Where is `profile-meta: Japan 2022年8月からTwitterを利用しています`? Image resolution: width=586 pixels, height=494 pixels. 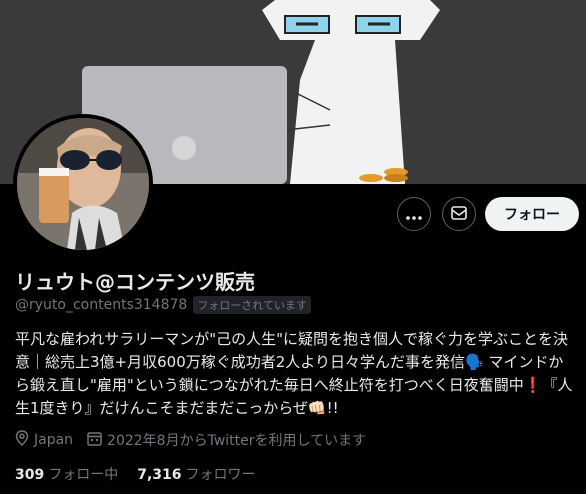 profile-meta: Japan 2022年8月からTwitterを利用しています is located at coordinates (197, 440).